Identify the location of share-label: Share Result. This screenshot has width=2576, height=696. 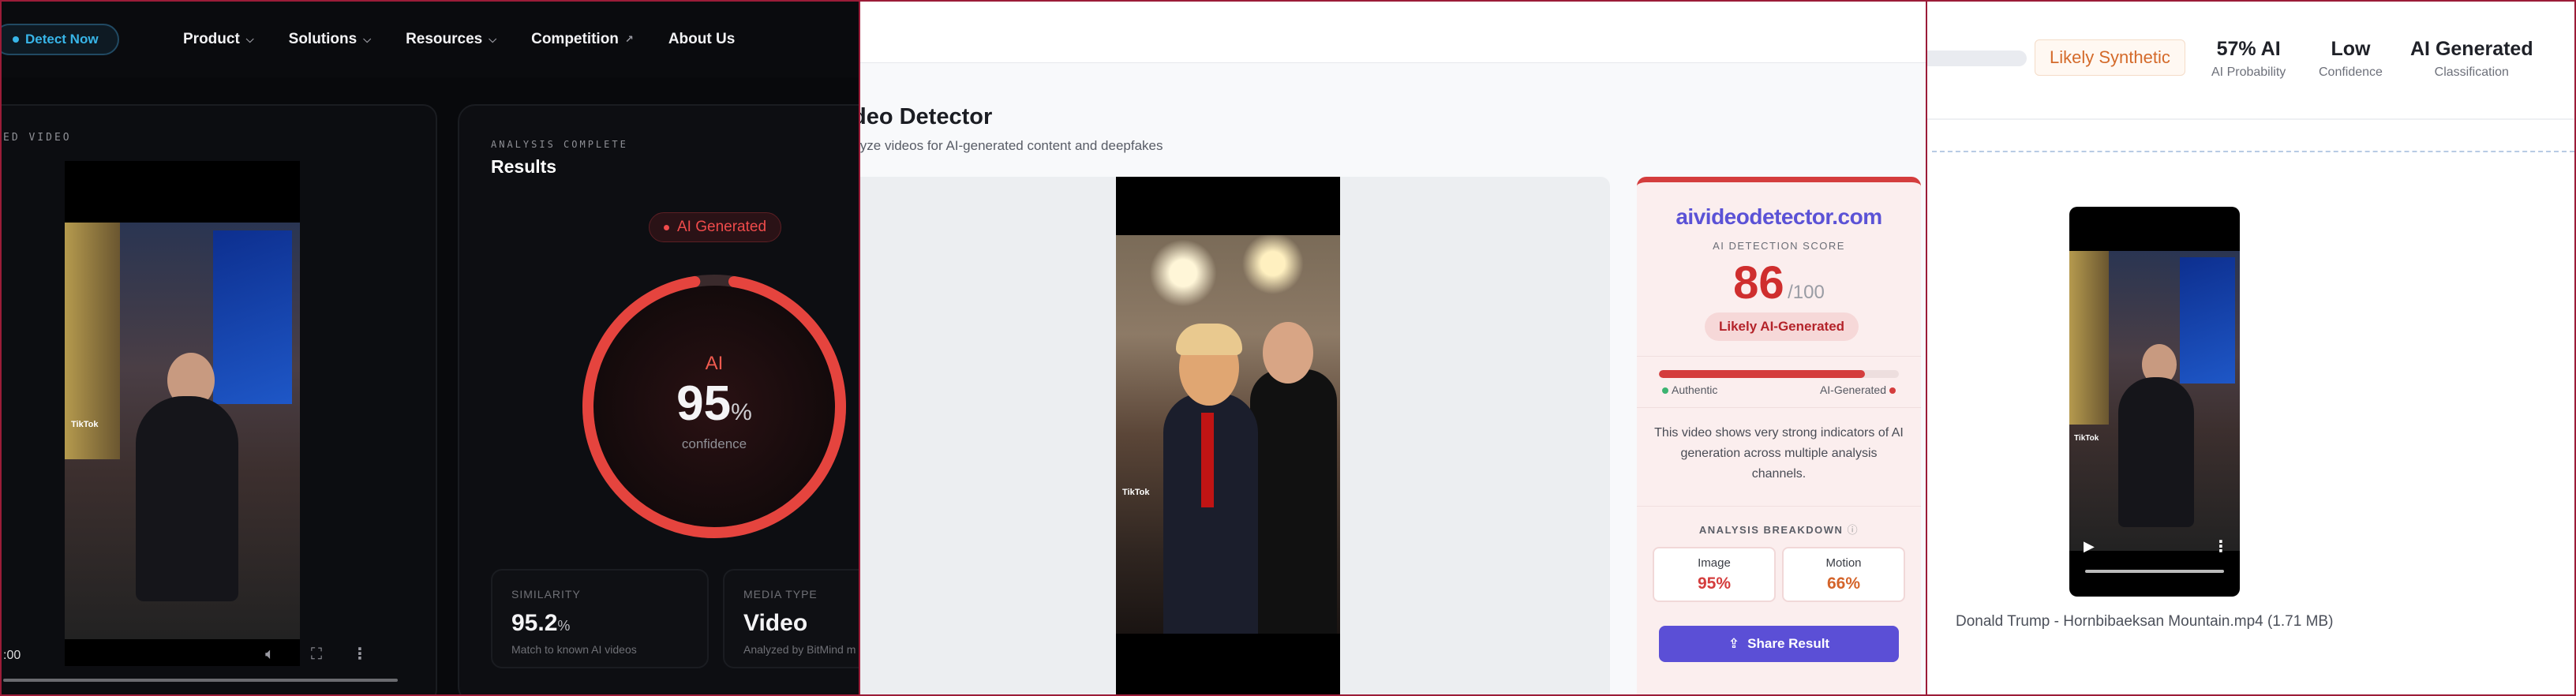
(1788, 643).